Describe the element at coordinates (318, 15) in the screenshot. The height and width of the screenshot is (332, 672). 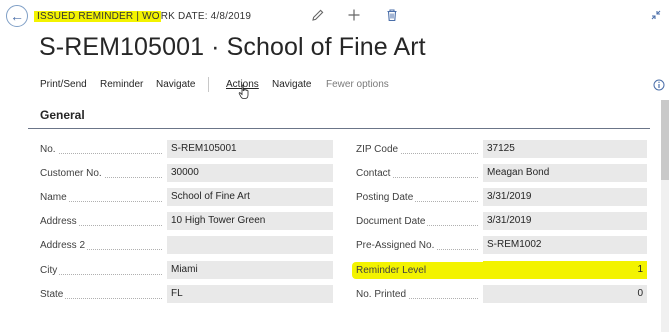
I see `pencil-icon` at that location.